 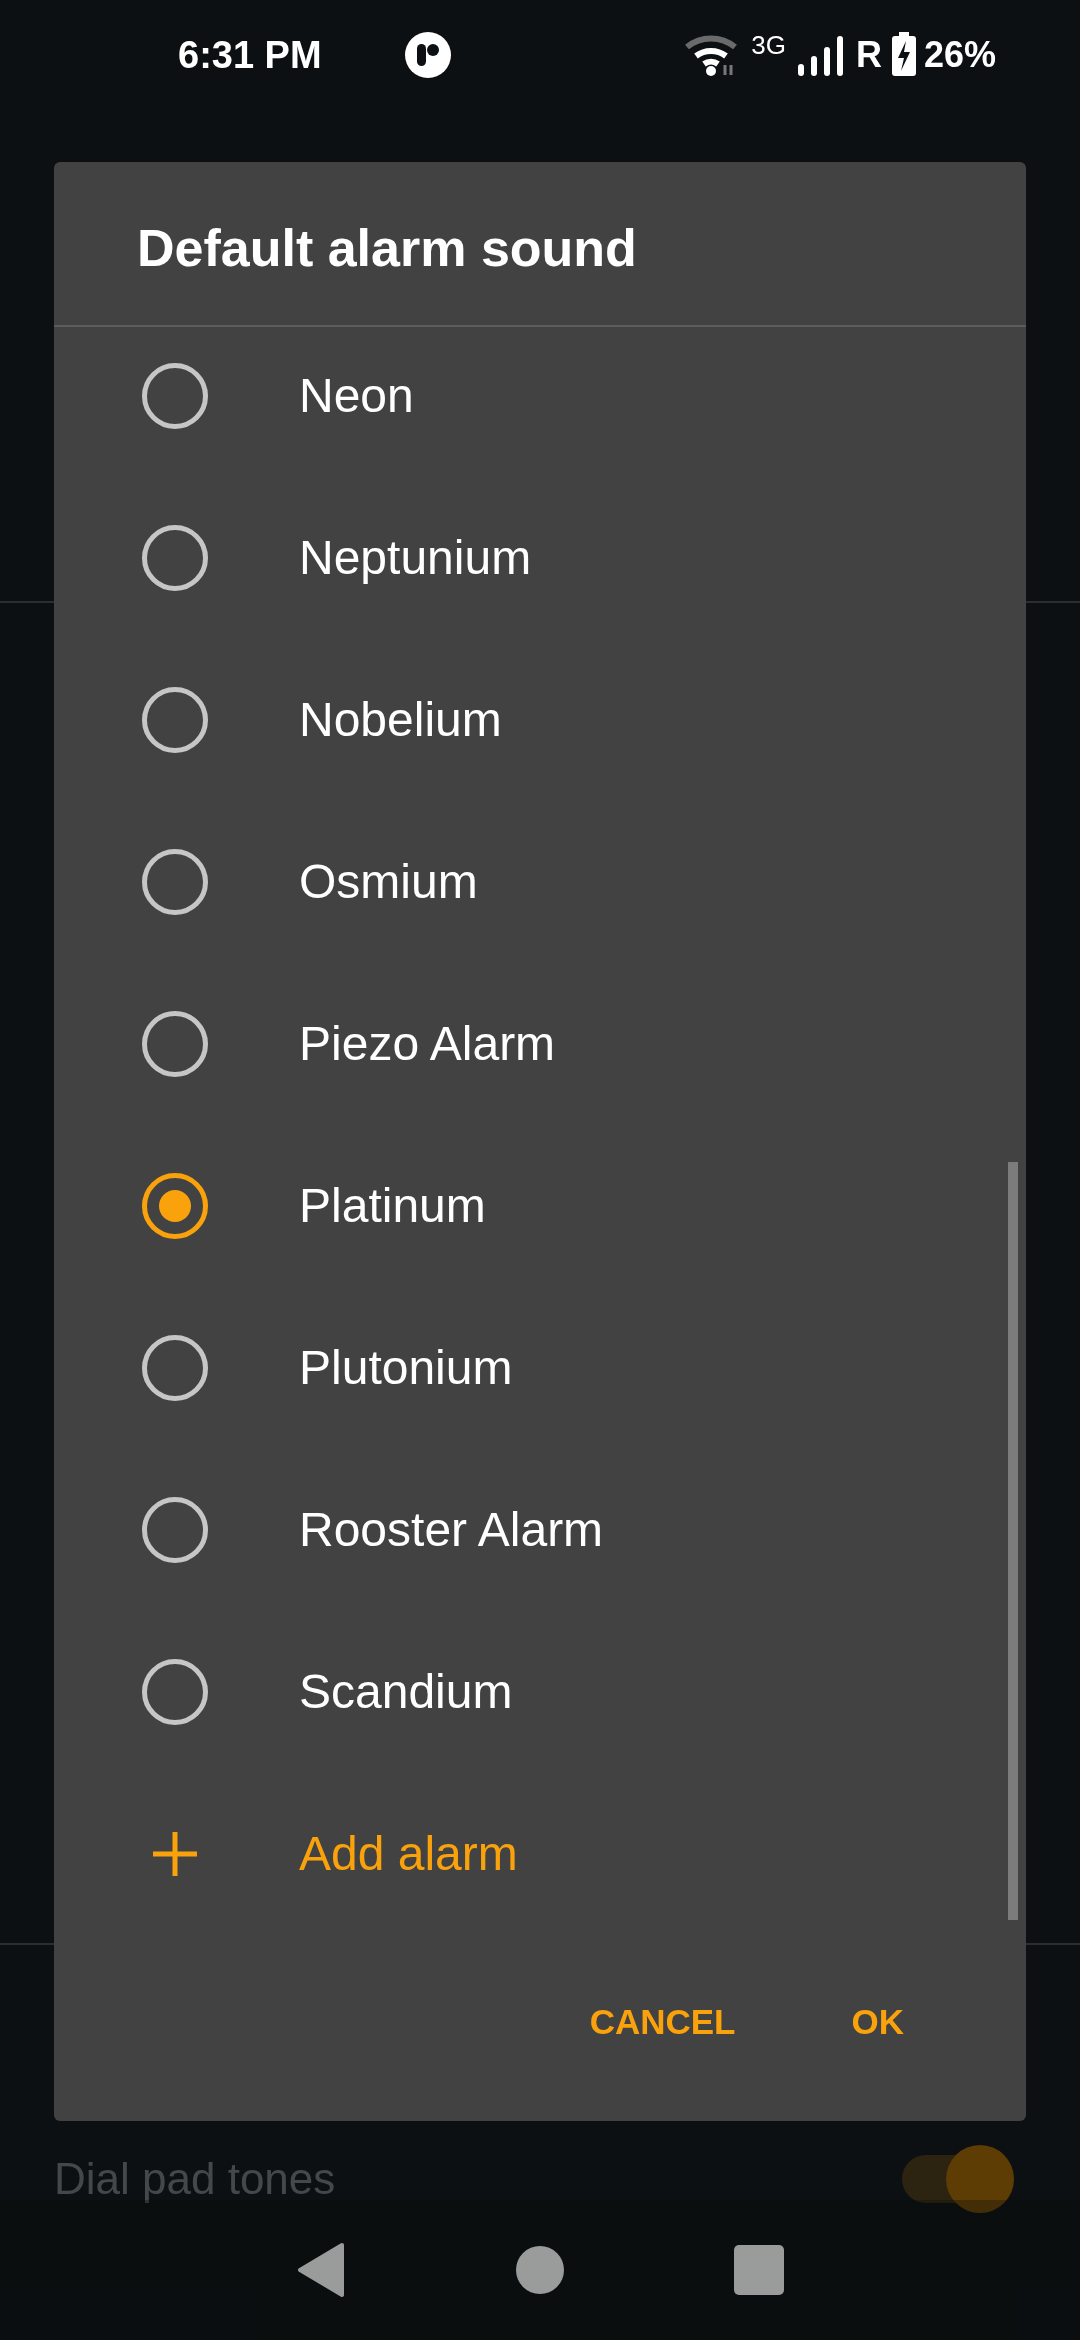 What do you see at coordinates (958, 2179) in the screenshot?
I see `toggle-switch` at bounding box center [958, 2179].